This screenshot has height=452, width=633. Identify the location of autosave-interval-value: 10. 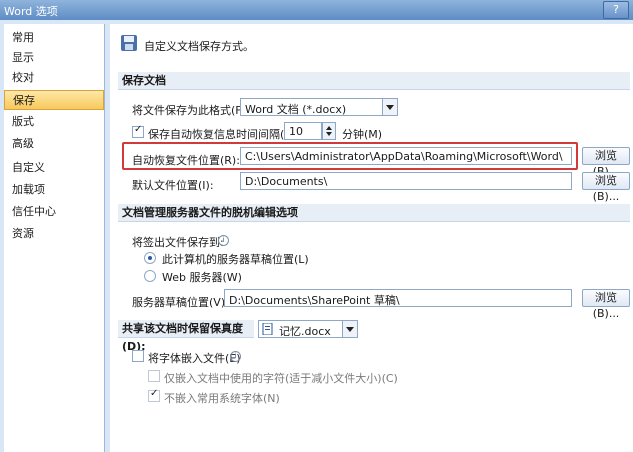
(296, 131).